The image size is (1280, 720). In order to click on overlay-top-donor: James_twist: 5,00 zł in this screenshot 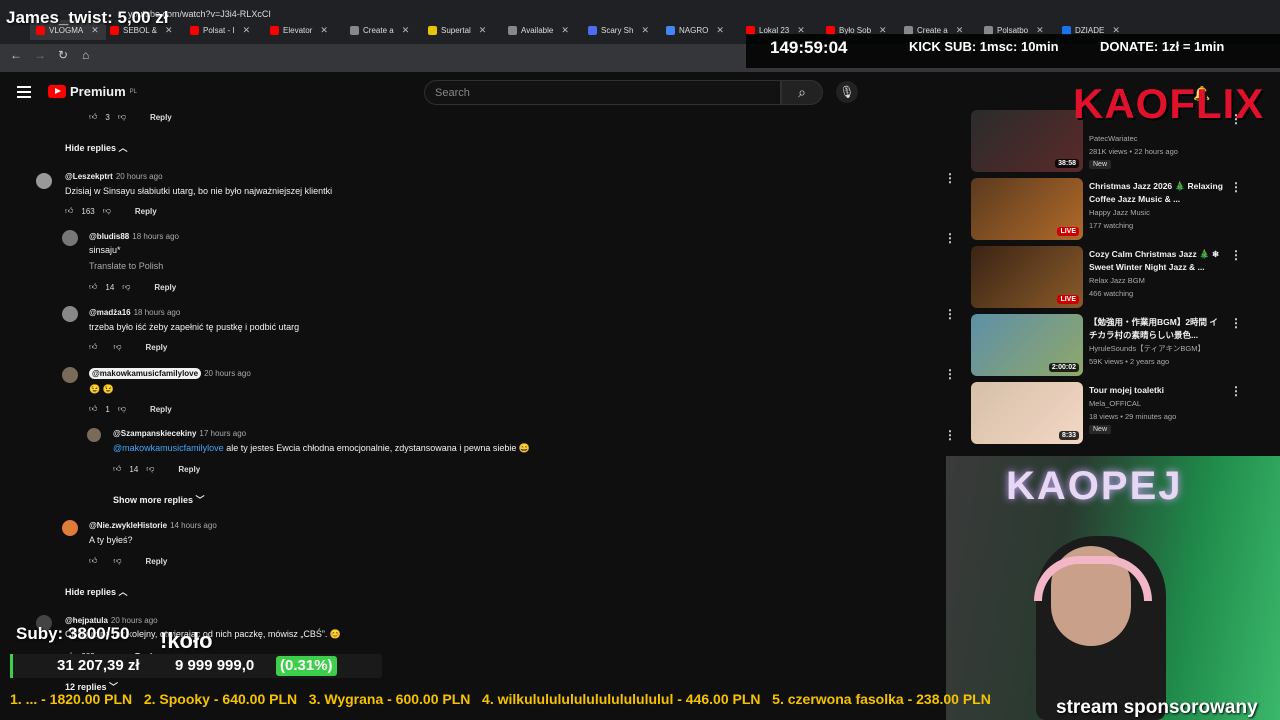, I will do `click(87, 17)`.